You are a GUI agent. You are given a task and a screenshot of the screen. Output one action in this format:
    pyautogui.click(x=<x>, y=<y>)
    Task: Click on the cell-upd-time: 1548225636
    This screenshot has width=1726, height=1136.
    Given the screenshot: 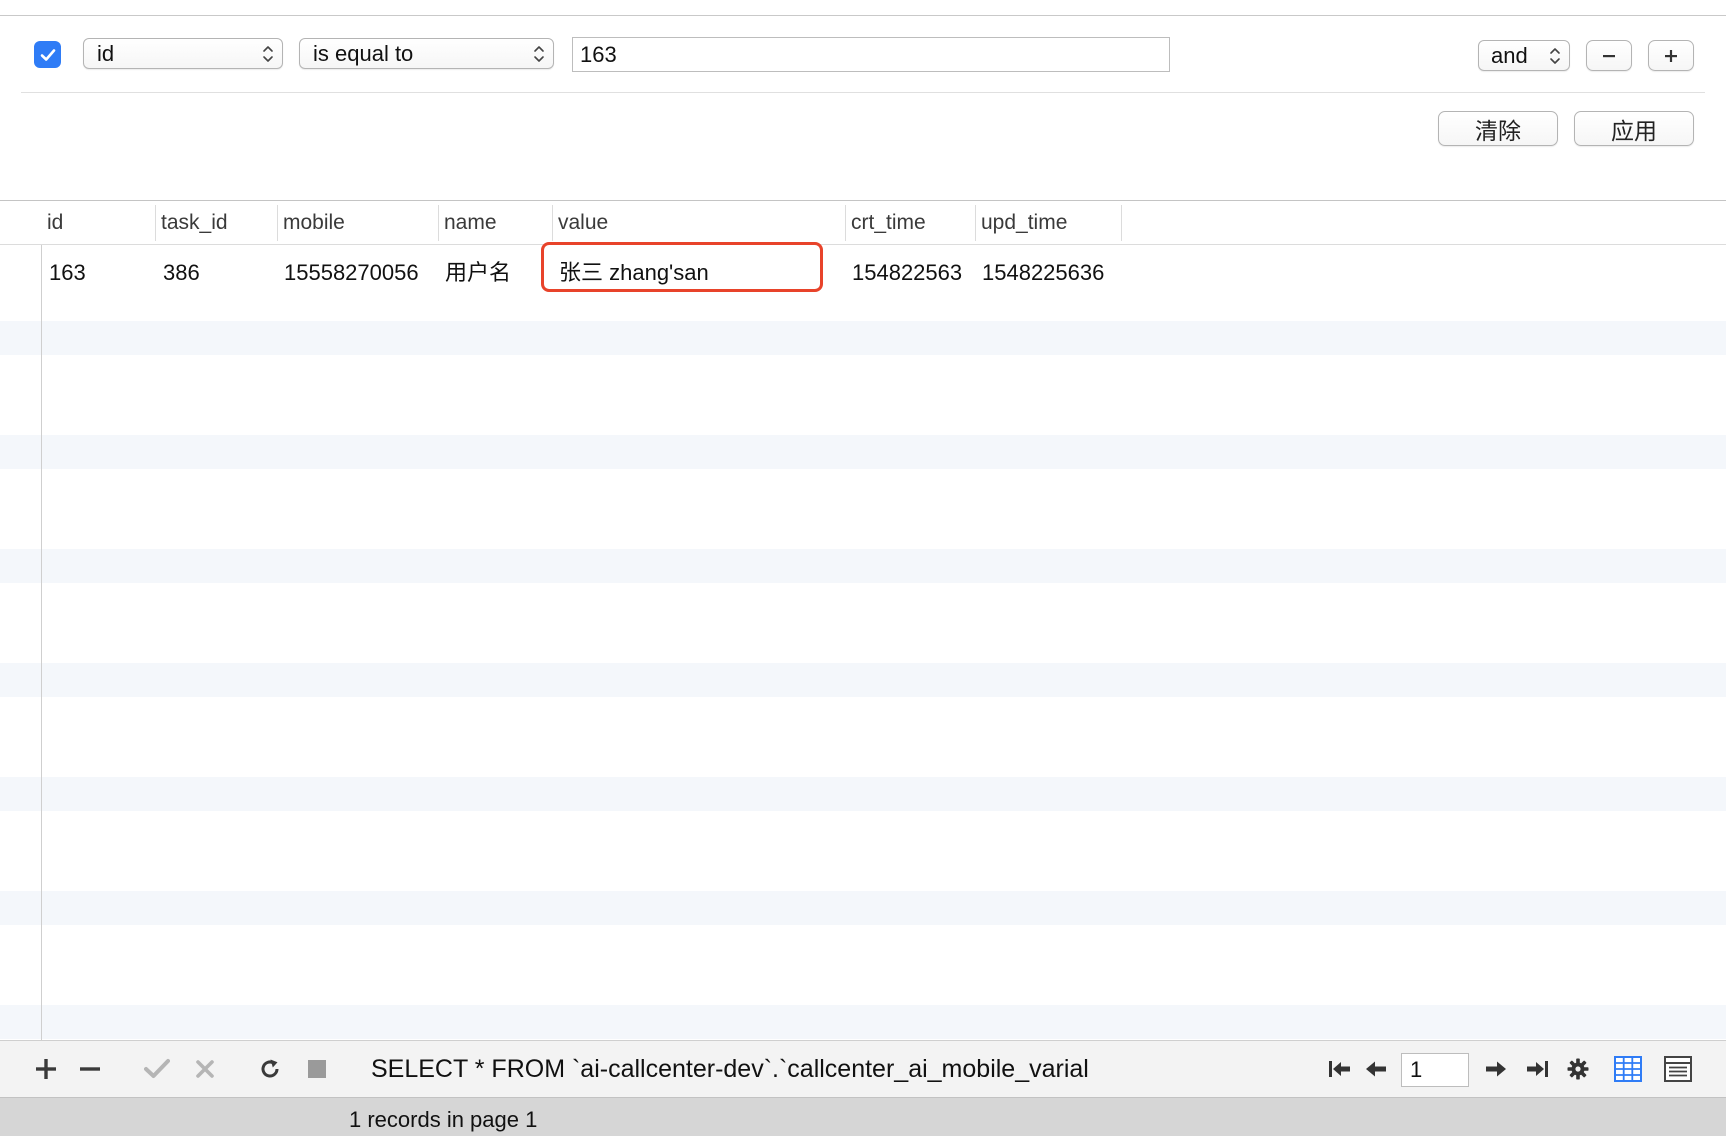 What is the action you would take?
    pyautogui.click(x=1046, y=273)
    